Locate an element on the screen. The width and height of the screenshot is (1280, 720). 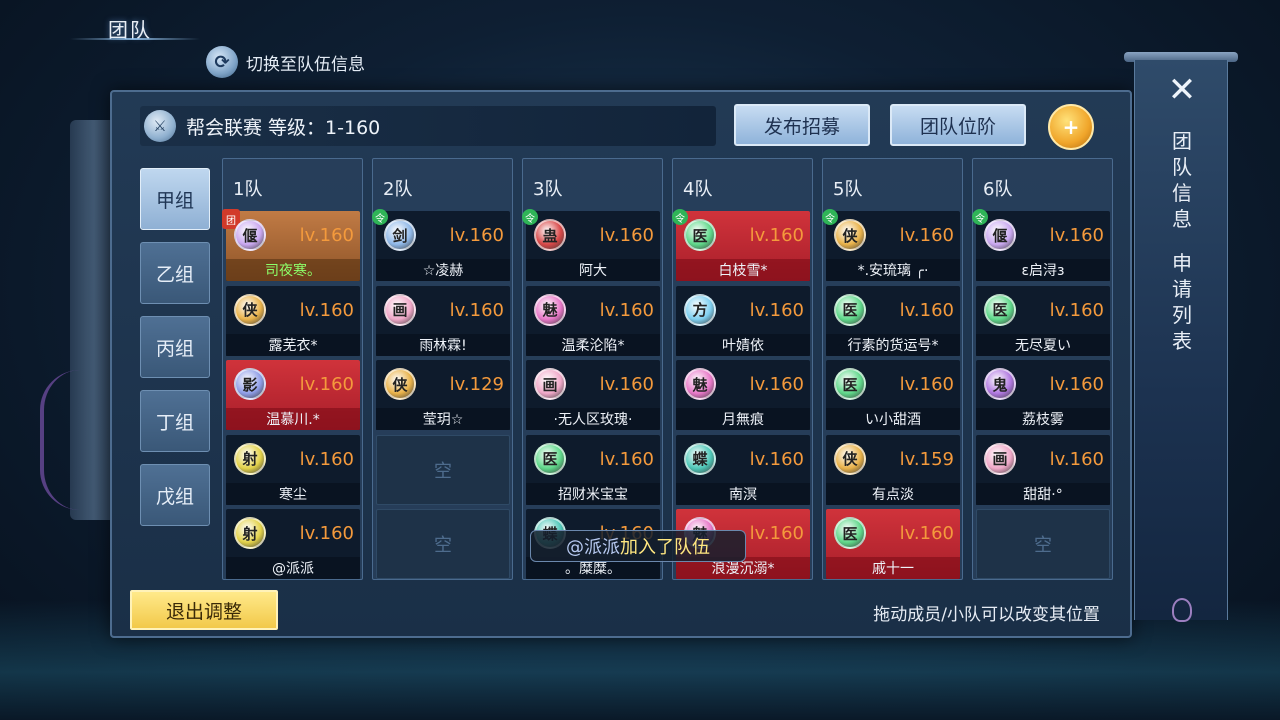
captain-badge: 令 is located at coordinates (830, 217).